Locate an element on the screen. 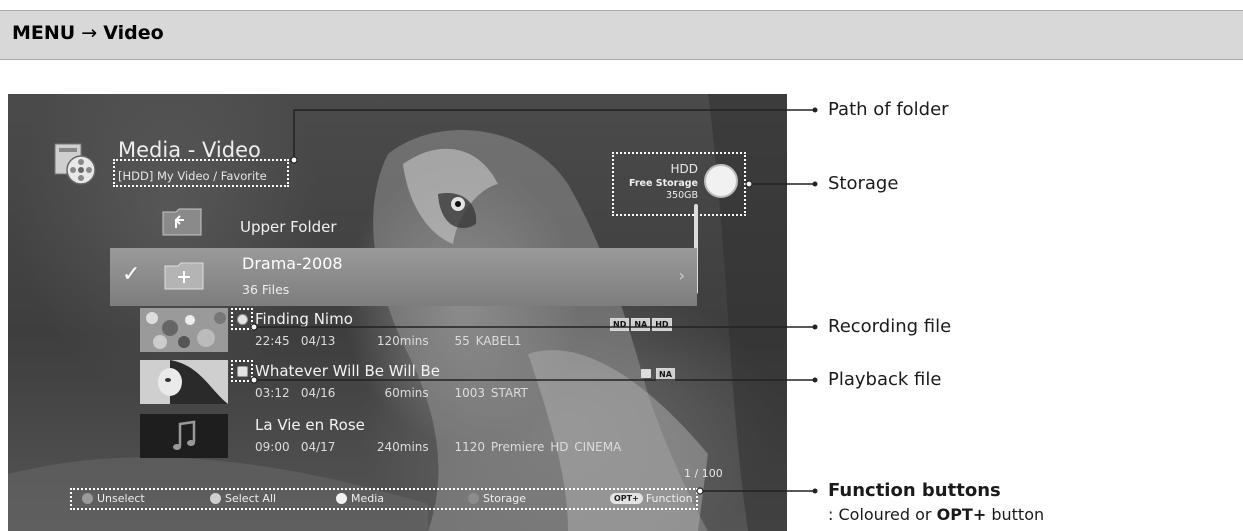 The width and height of the screenshot is (1243, 531). callout-function-sub: : Coloured or OPT+ button is located at coordinates (936, 514).